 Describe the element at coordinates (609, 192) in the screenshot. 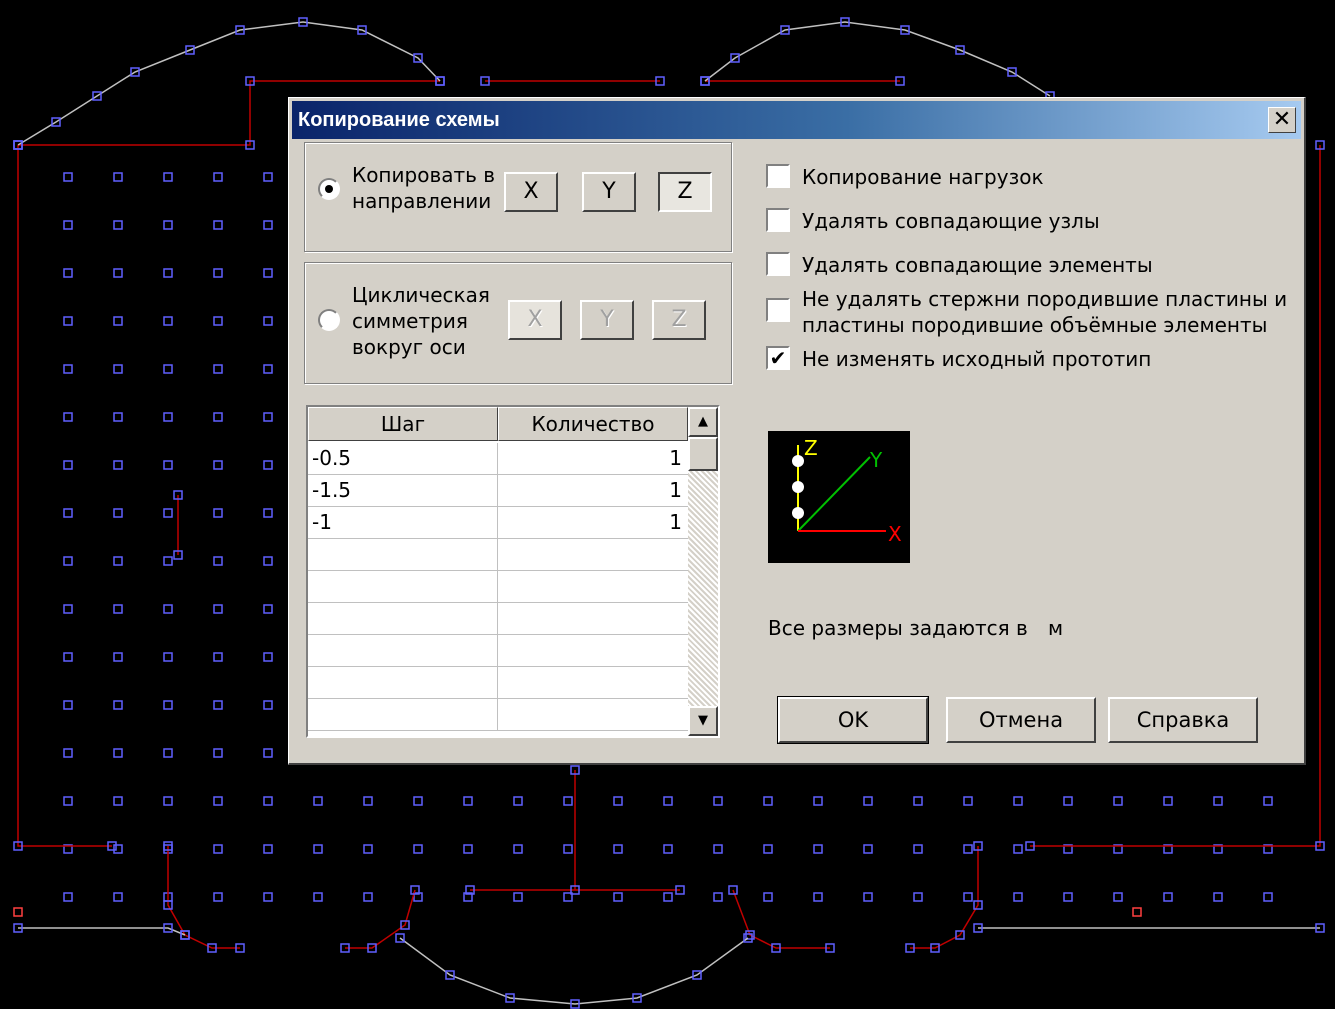

I see `copy-axis-y-button: Y` at that location.